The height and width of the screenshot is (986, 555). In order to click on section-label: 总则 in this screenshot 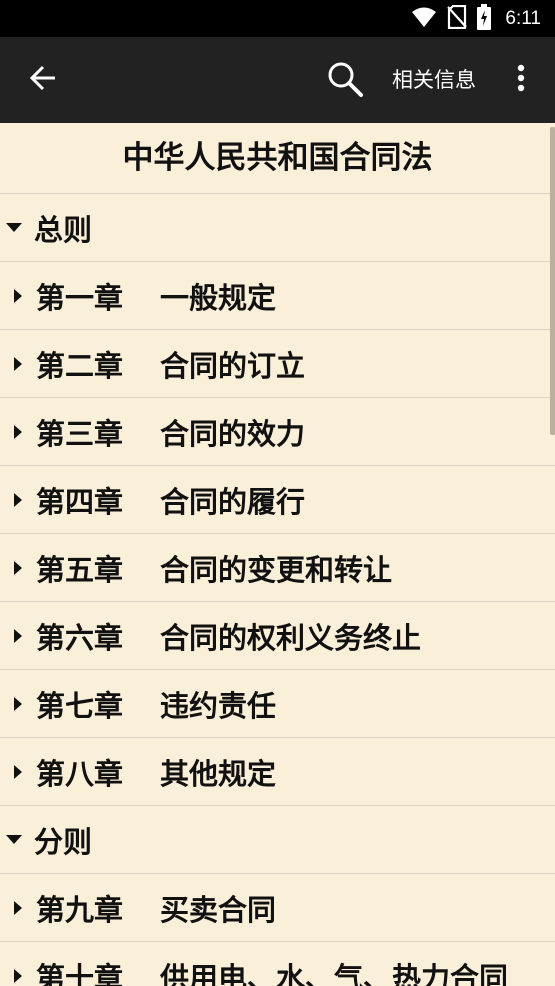, I will do `click(63, 229)`.